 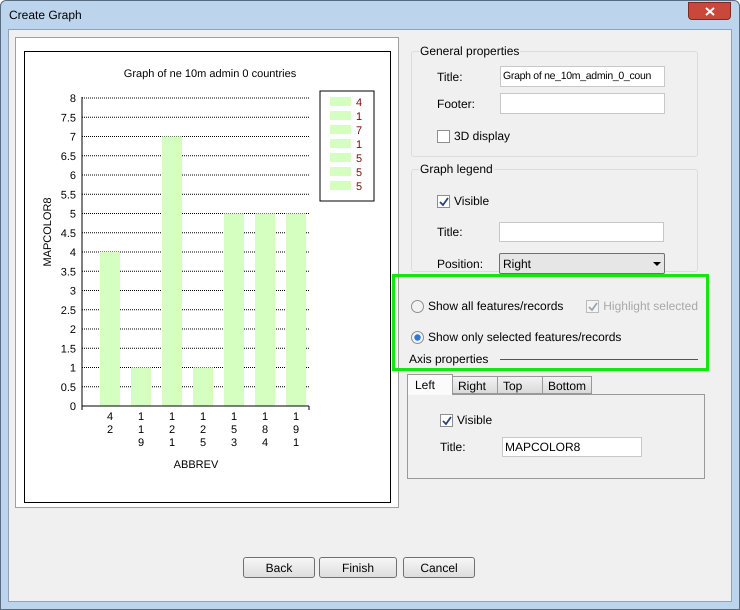 What do you see at coordinates (279, 567) in the screenshot?
I see `dialog-button: Back` at bounding box center [279, 567].